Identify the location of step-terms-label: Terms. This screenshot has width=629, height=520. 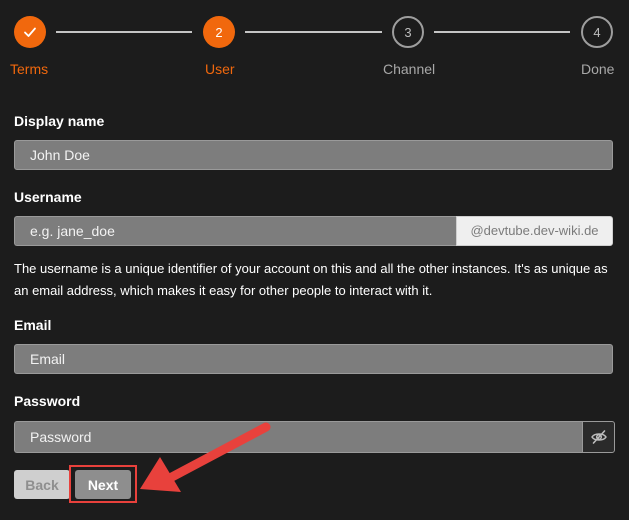
(29, 69).